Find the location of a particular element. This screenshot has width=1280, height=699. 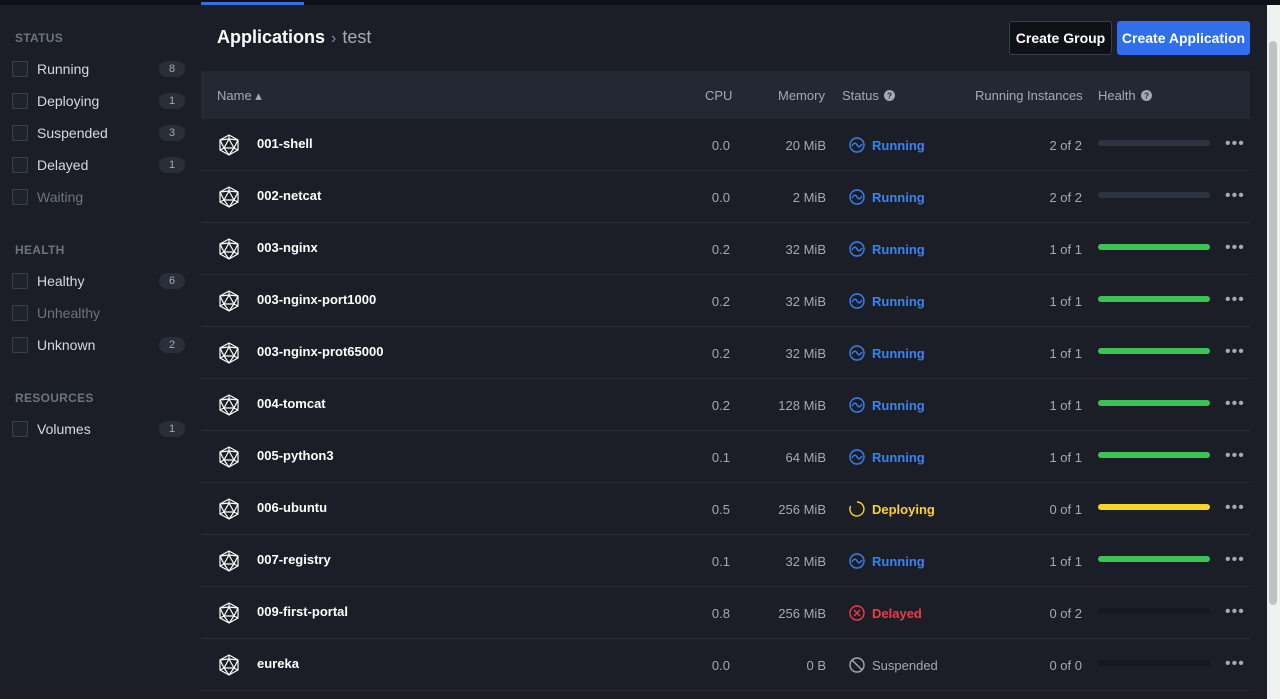

table-row: 003-nginx 0.2 32 MiB Running 1 of 1 ••• is located at coordinates (725, 249).